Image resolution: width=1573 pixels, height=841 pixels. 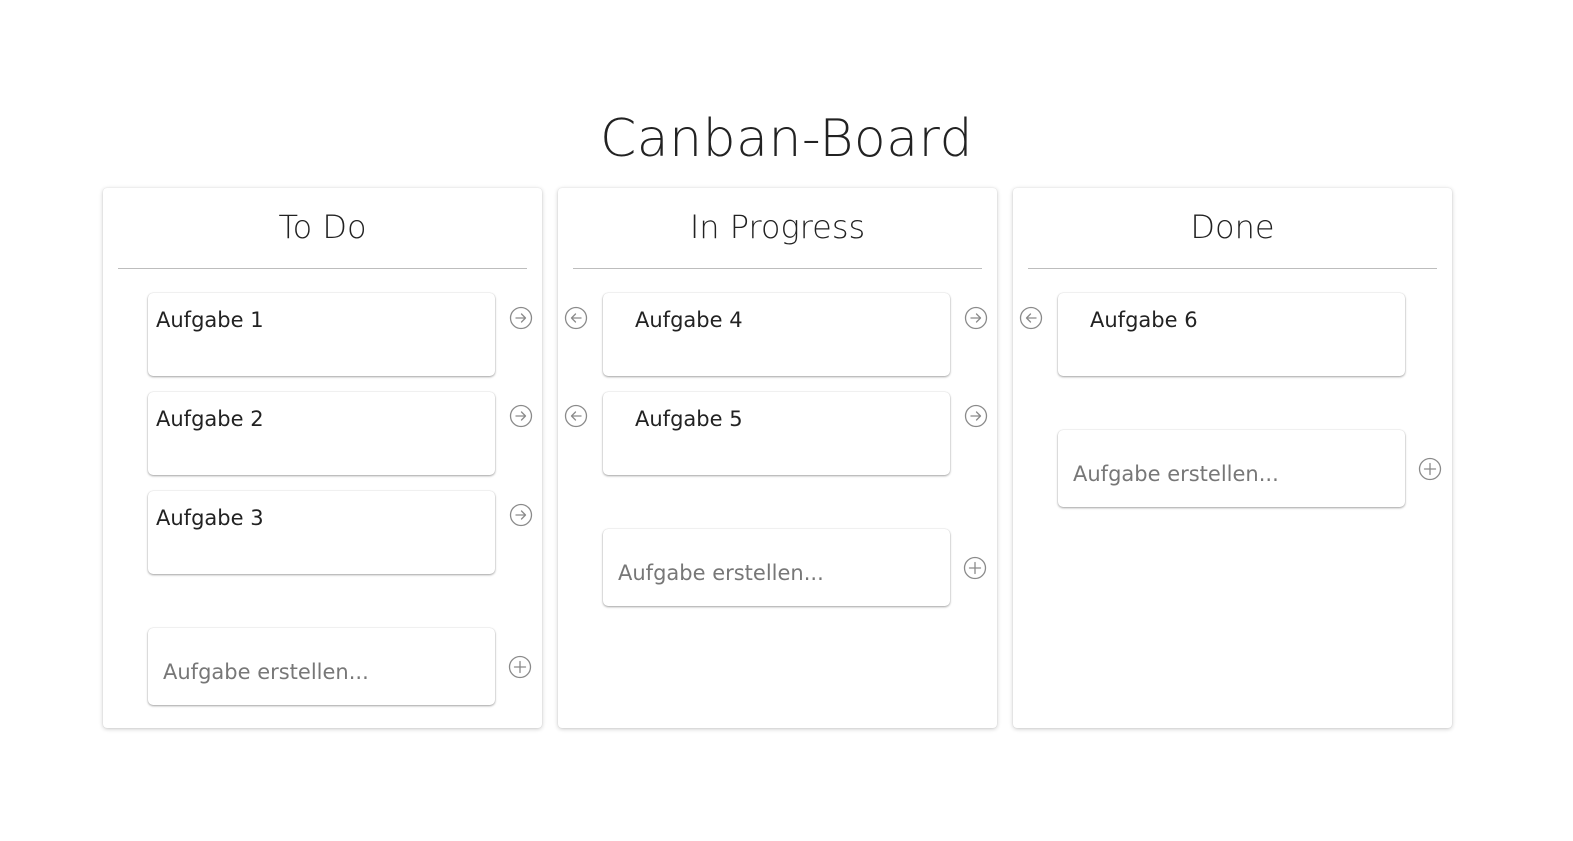 I want to click on column-title: In Progress, so click(x=777, y=235).